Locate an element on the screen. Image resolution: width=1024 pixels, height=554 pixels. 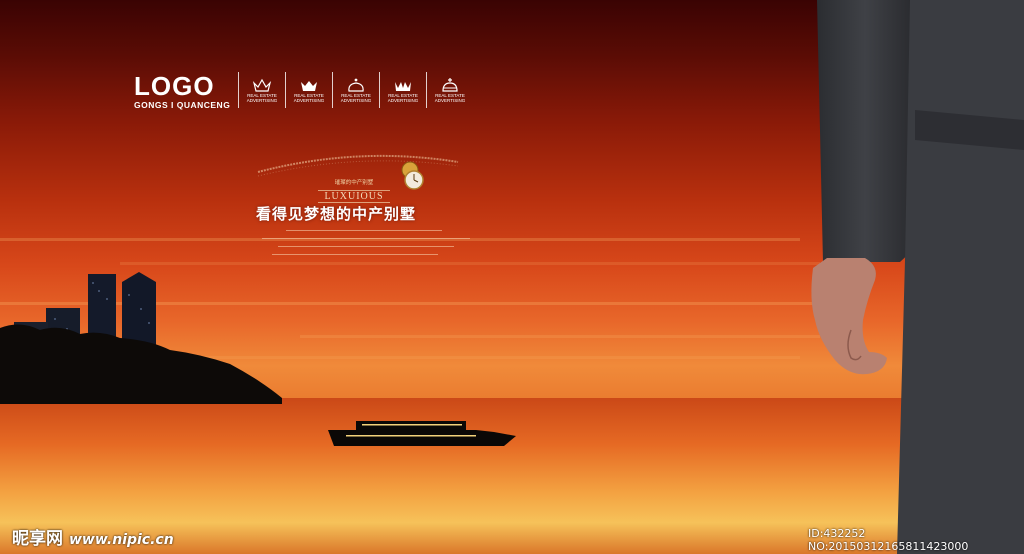
brand-logo: LOGO GONGS I QUANCENG is located at coordinates (182, 90).